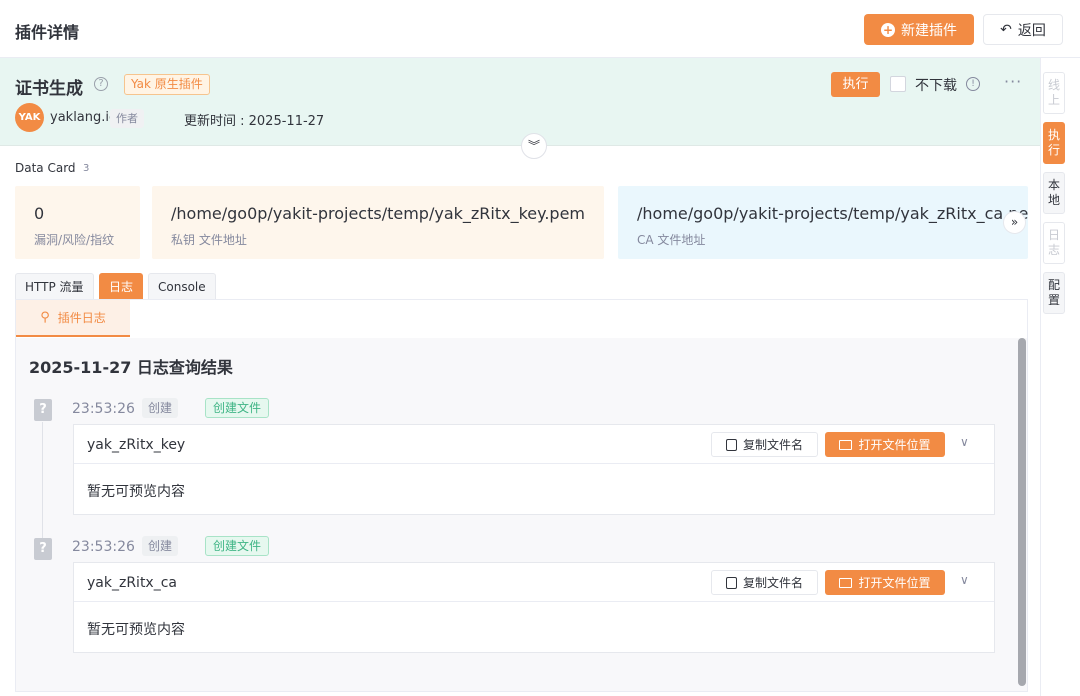 The image size is (1080, 696). I want to click on subtab-label: 插件日志, so click(81, 318).